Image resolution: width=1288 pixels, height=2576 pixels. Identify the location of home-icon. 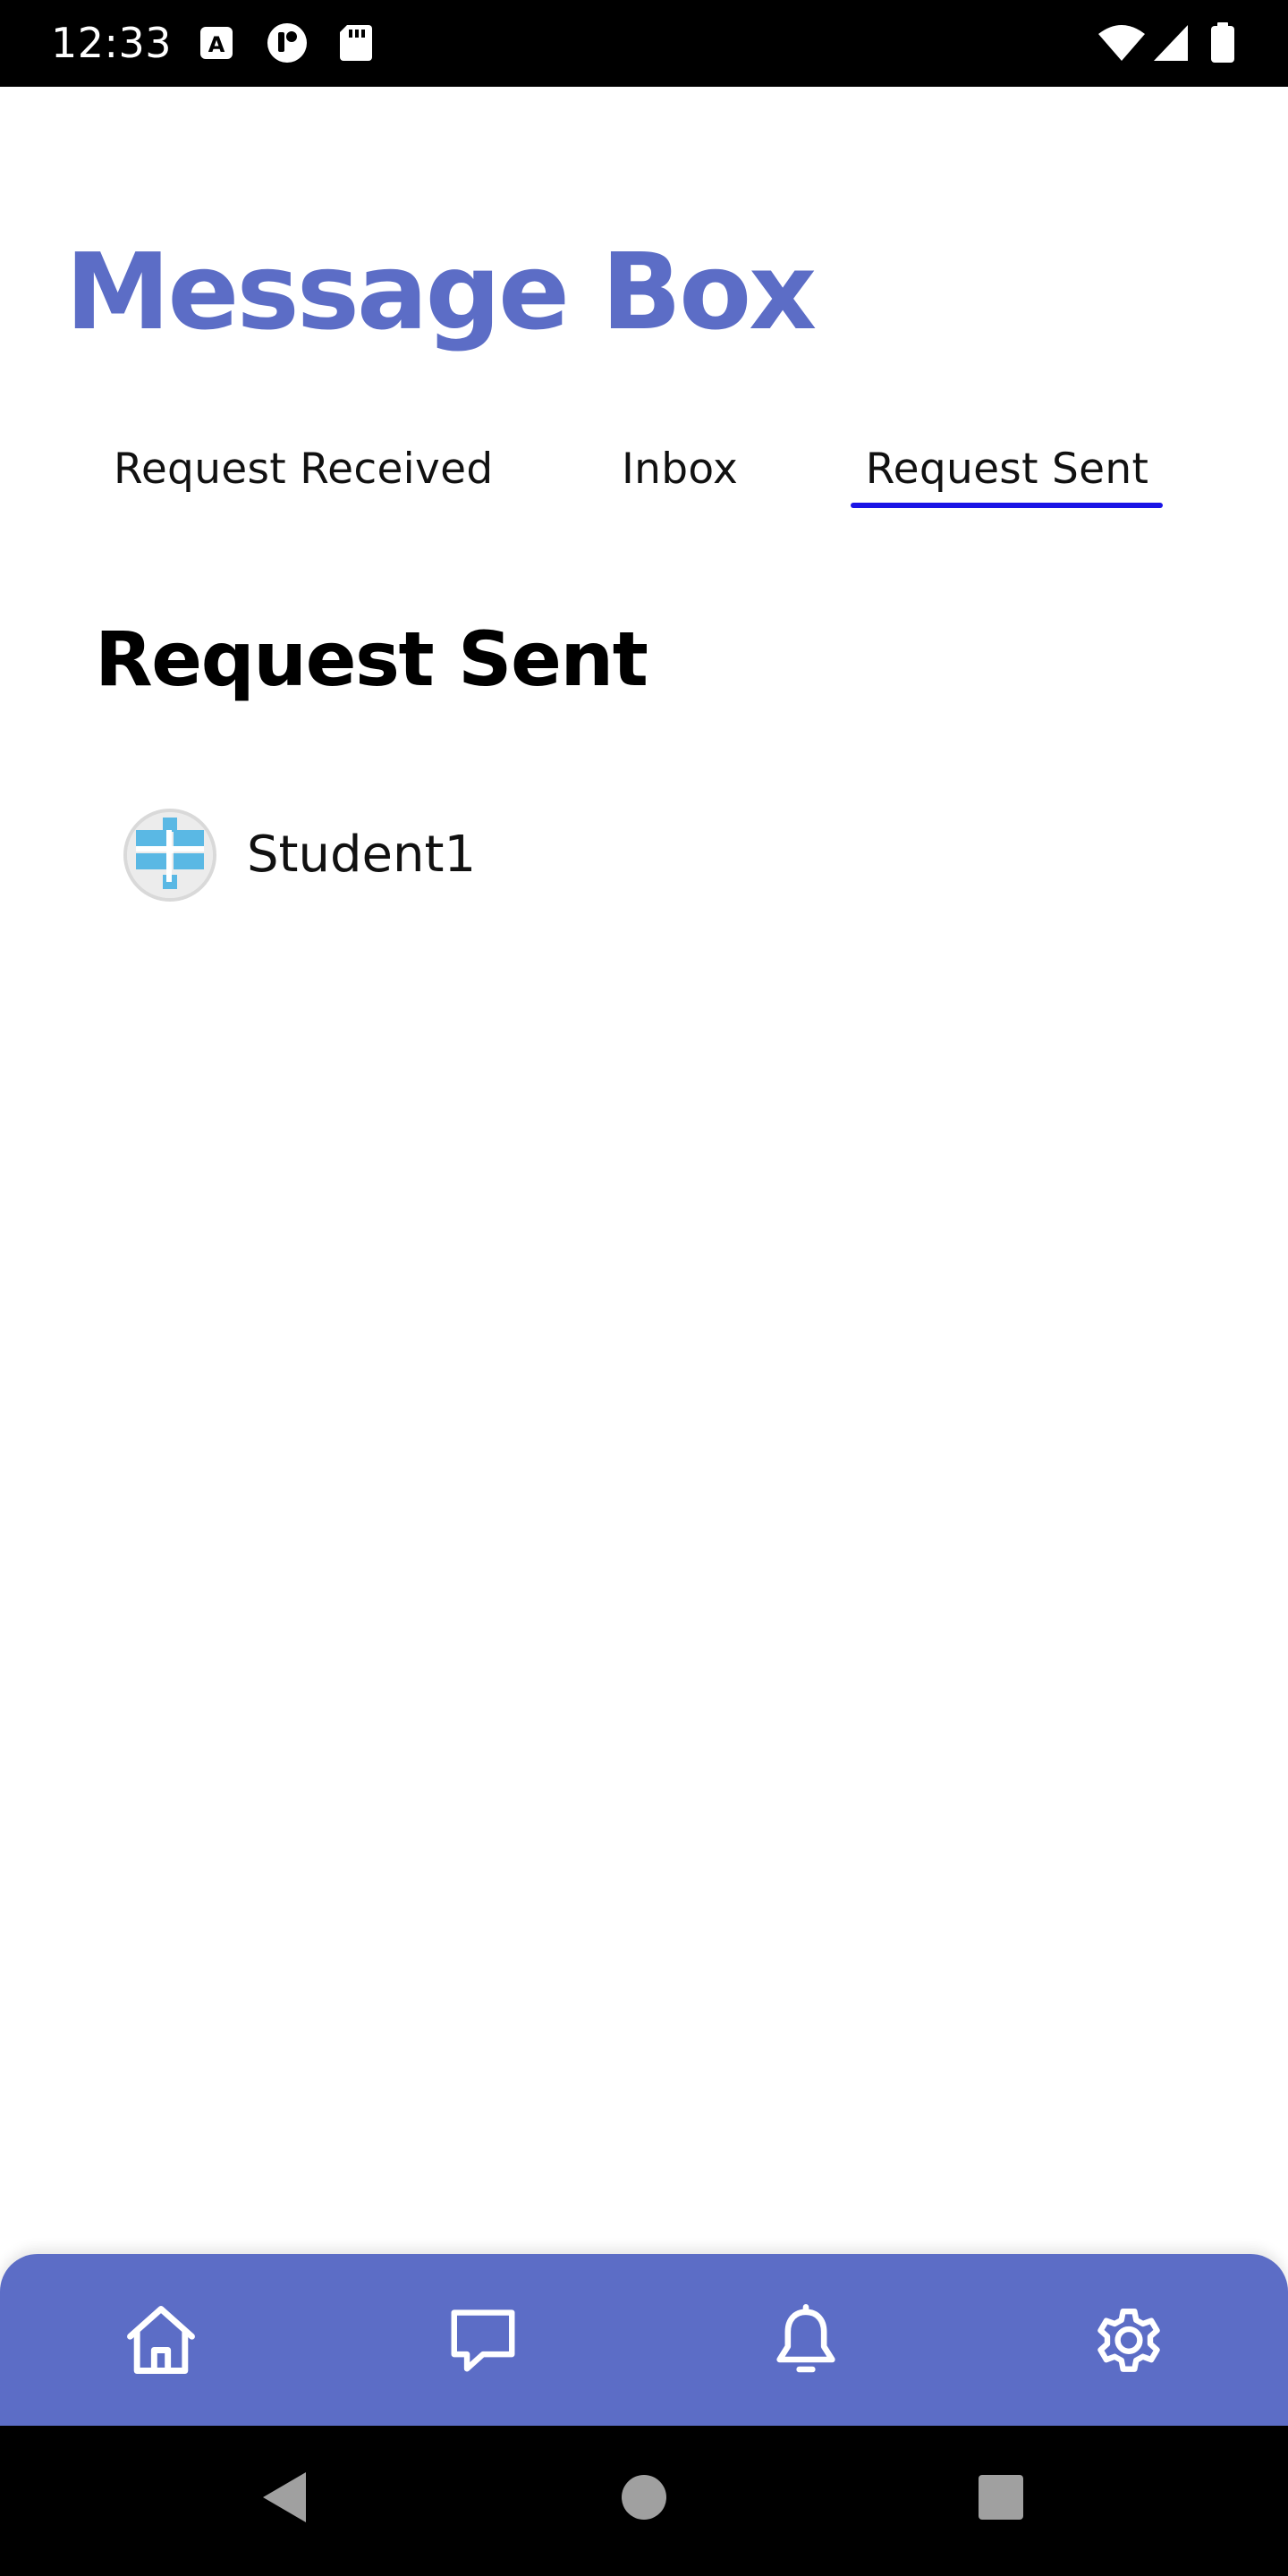
(161, 2340).